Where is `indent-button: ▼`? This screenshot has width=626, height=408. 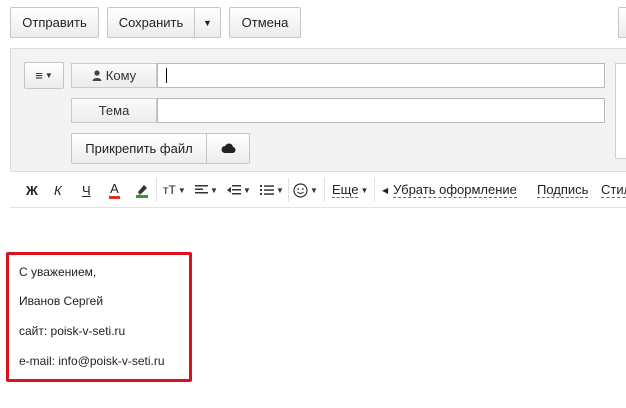 indent-button: ▼ is located at coordinates (239, 190).